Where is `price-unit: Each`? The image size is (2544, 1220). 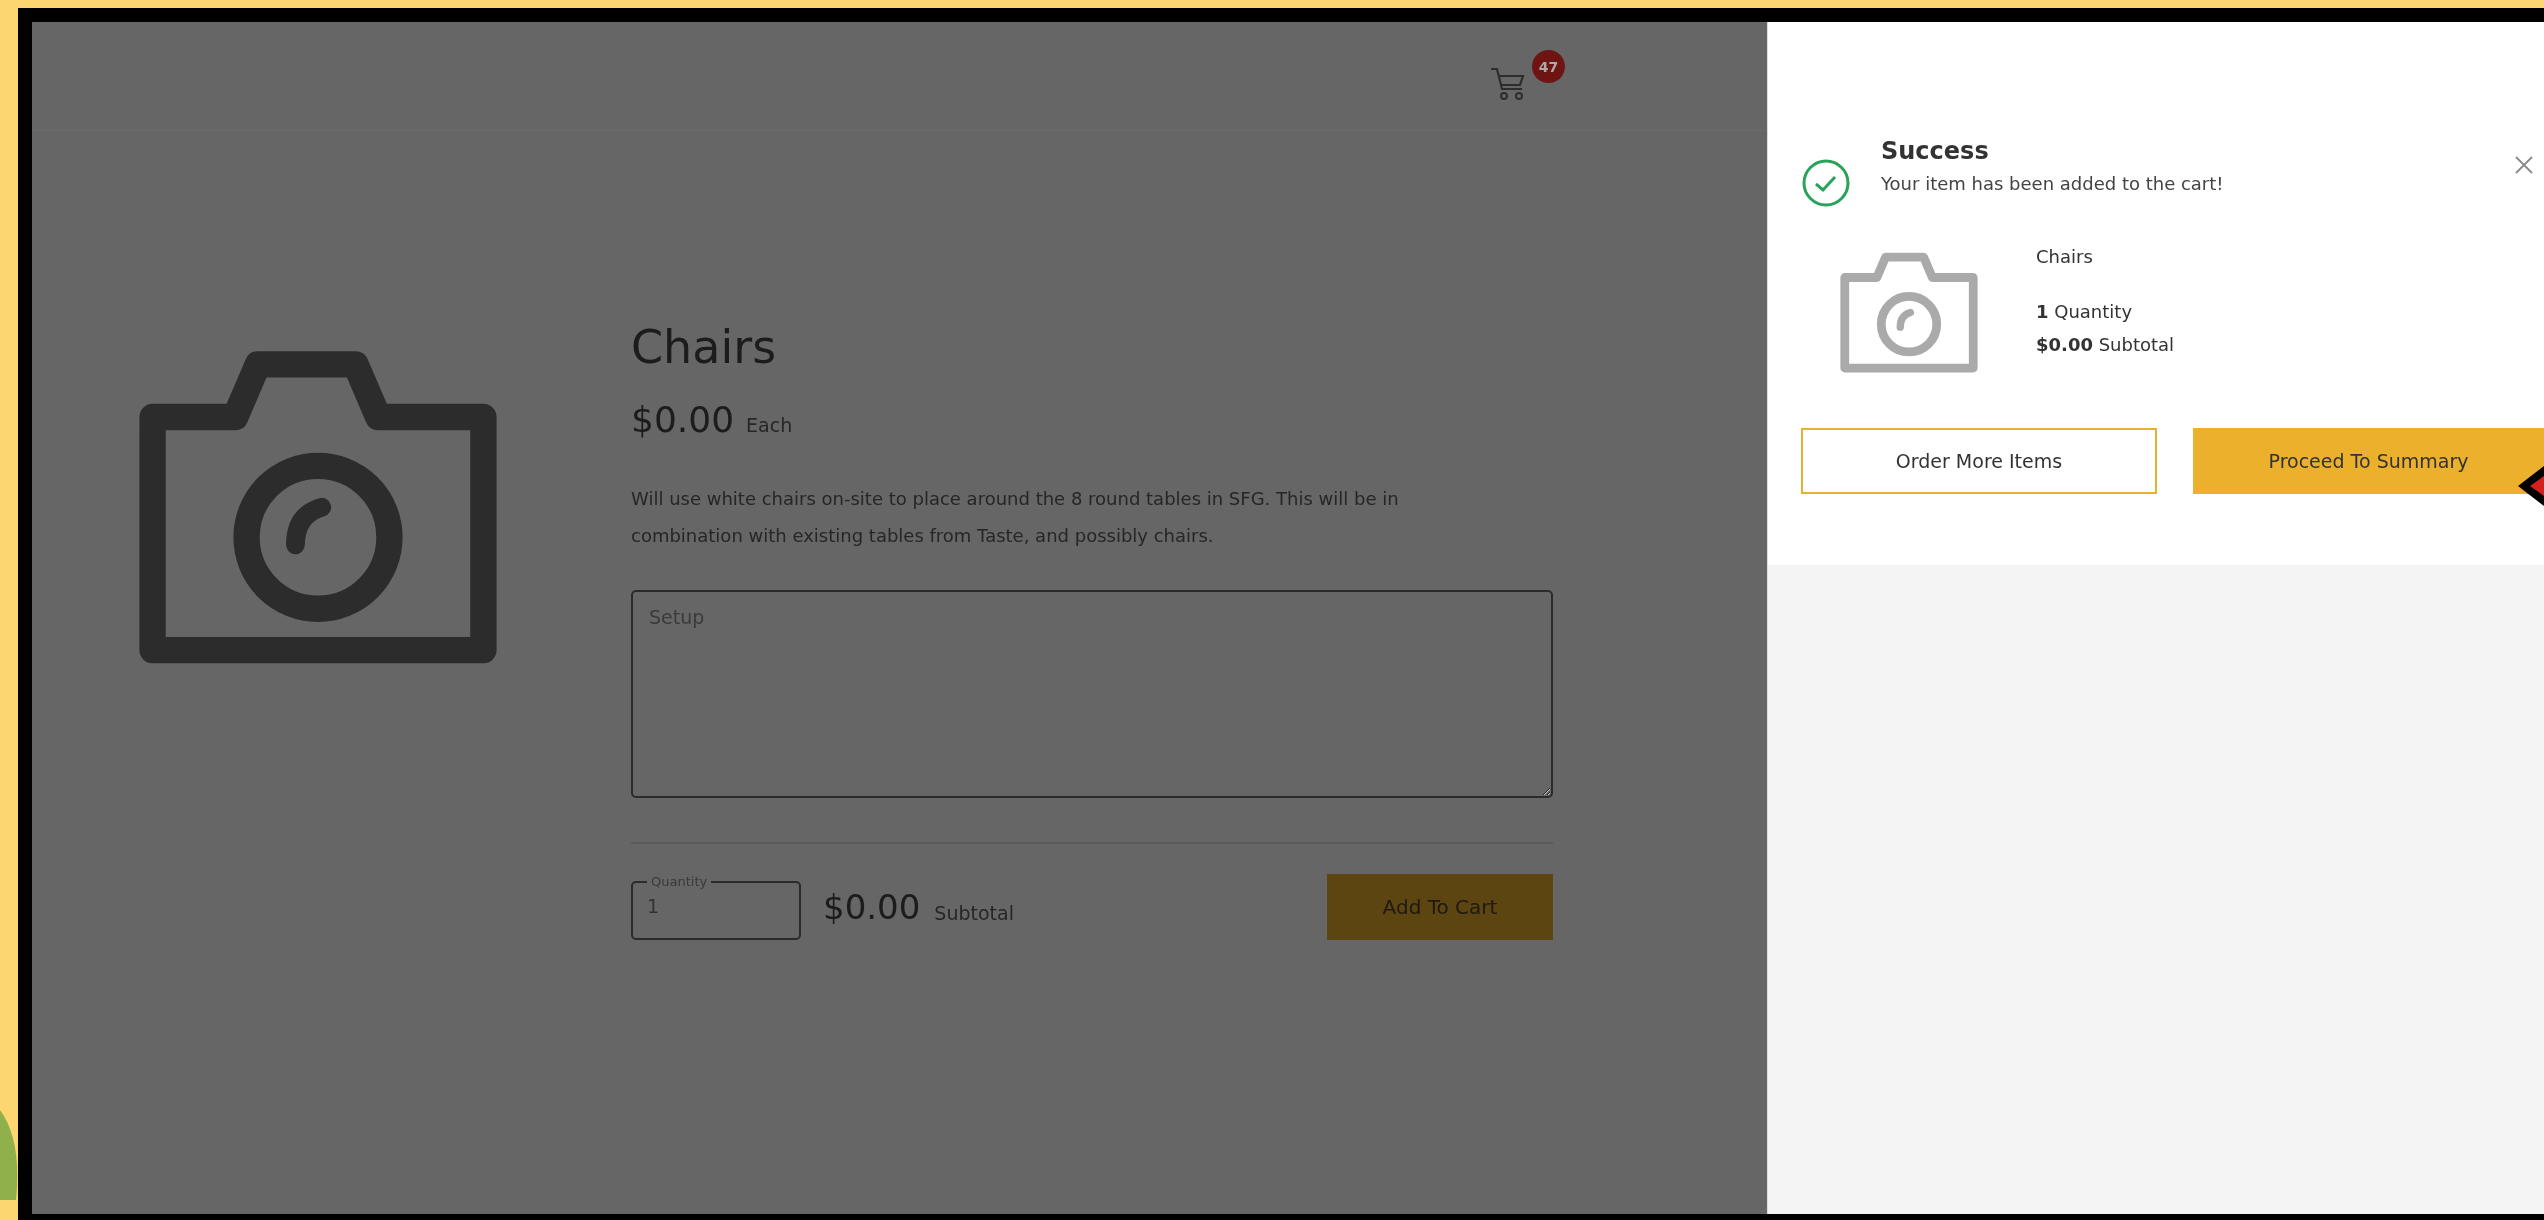
price-unit: Each is located at coordinates (769, 425).